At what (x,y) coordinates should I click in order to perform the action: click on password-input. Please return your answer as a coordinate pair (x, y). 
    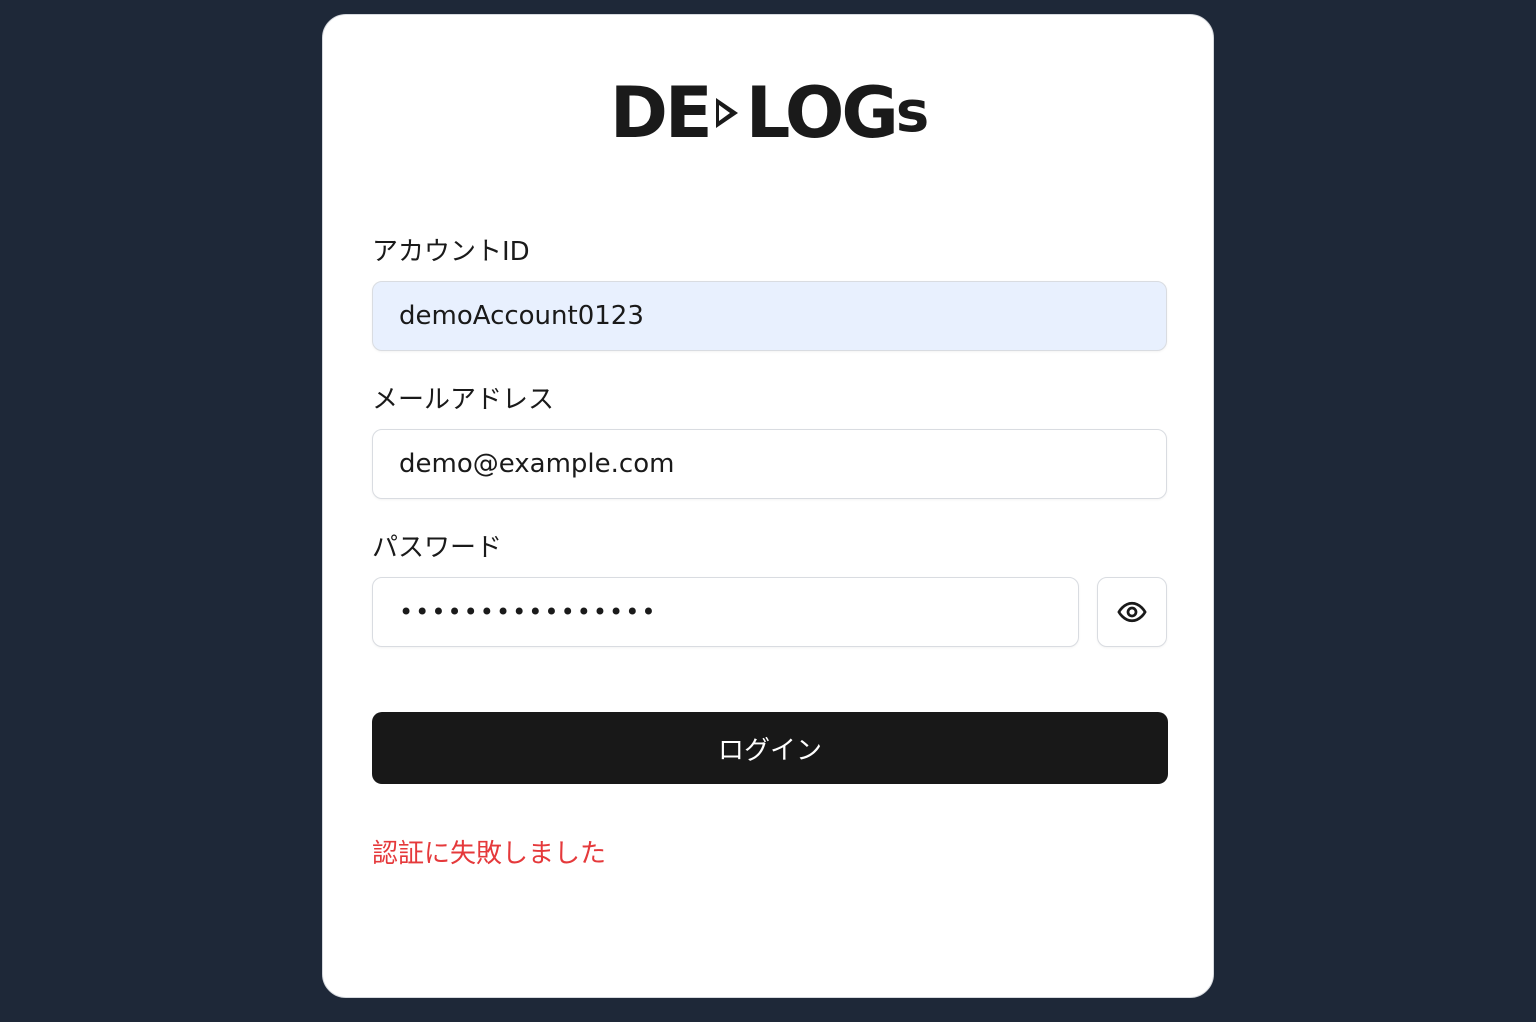
    Looking at the image, I should click on (725, 612).